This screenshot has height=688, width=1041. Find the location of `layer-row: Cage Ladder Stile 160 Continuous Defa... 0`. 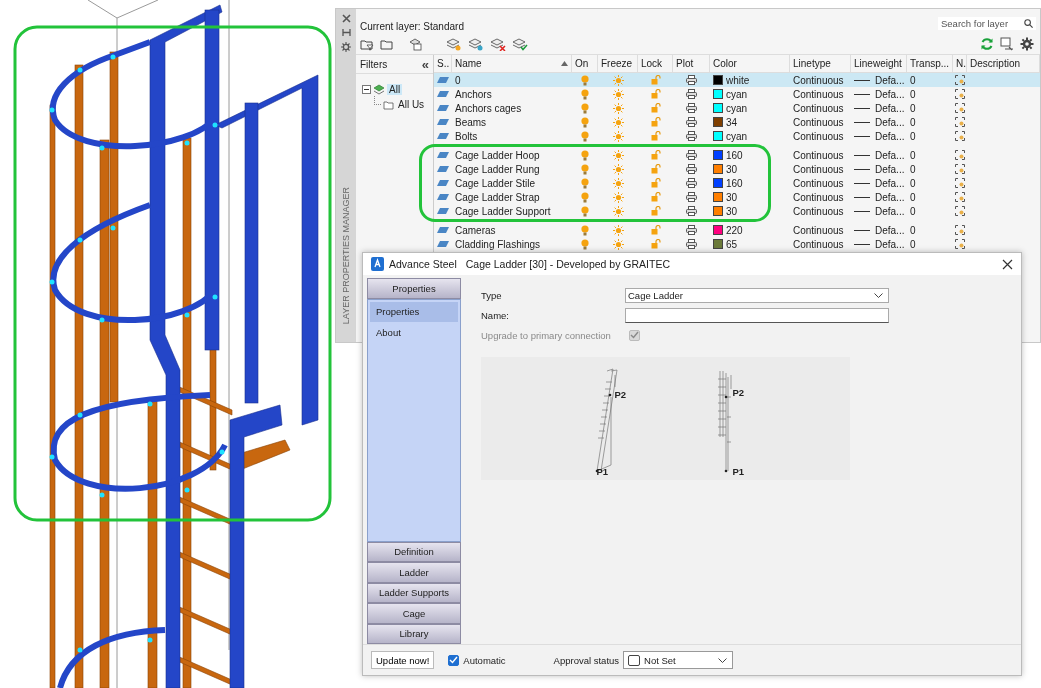

layer-row: Cage Ladder Stile 160 Continuous Defa... 0 is located at coordinates (737, 183).